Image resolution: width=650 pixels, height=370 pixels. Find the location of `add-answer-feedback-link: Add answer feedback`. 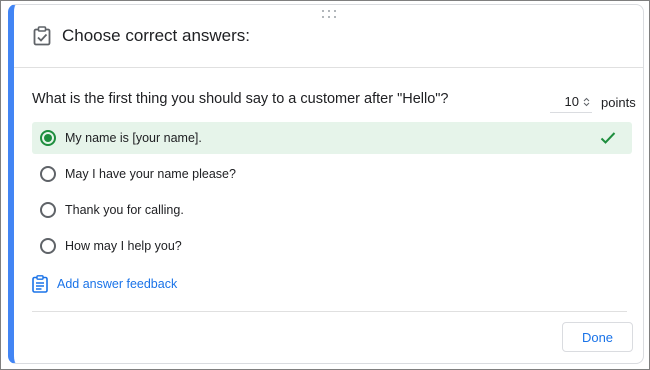

add-answer-feedback-link: Add answer feedback is located at coordinates (104, 284).